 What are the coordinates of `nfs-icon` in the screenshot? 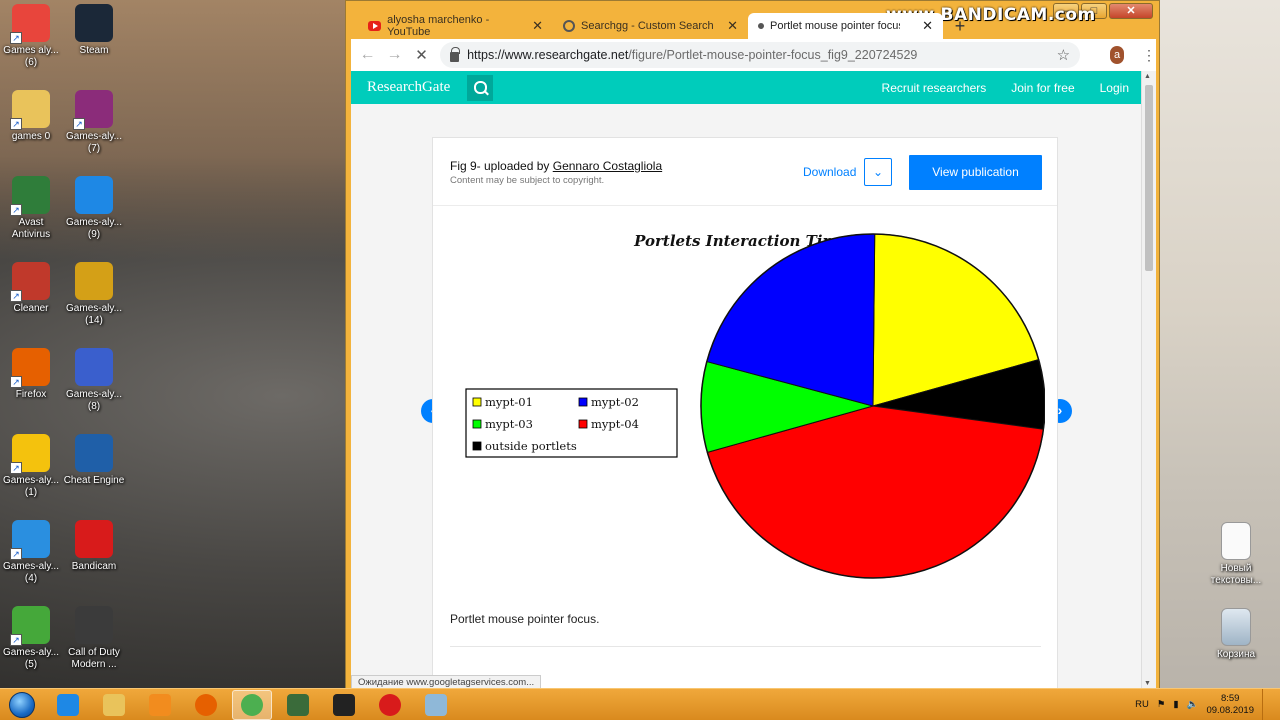 It's located at (344, 705).